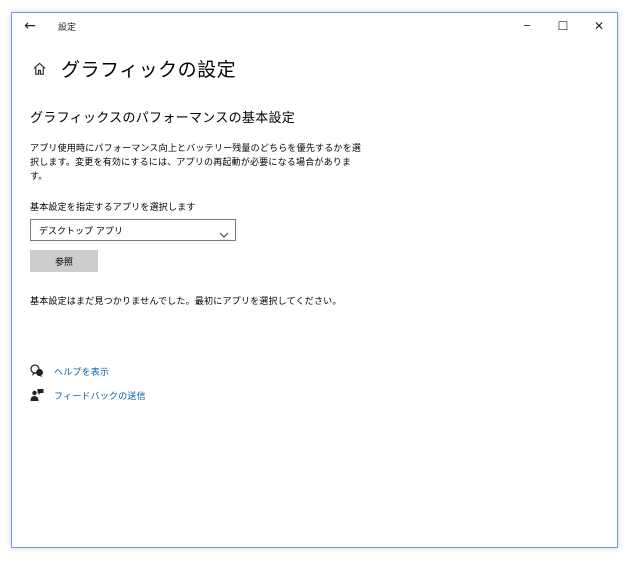 Image resolution: width=631 pixels, height=564 pixels. What do you see at coordinates (314, 26) in the screenshot?
I see `title-bar: ← 設定 ─ ☐ ✕` at bounding box center [314, 26].